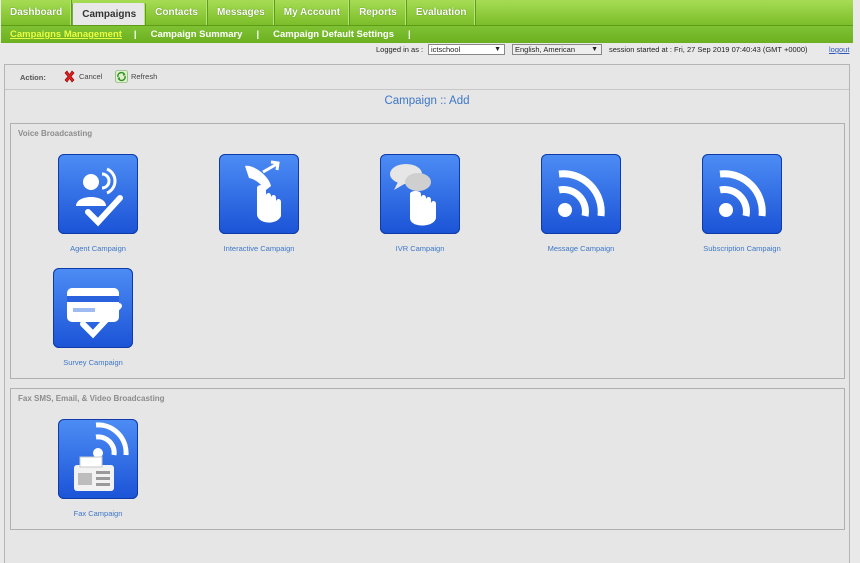  I want to click on tile-label: Agent Campaign, so click(98, 248).